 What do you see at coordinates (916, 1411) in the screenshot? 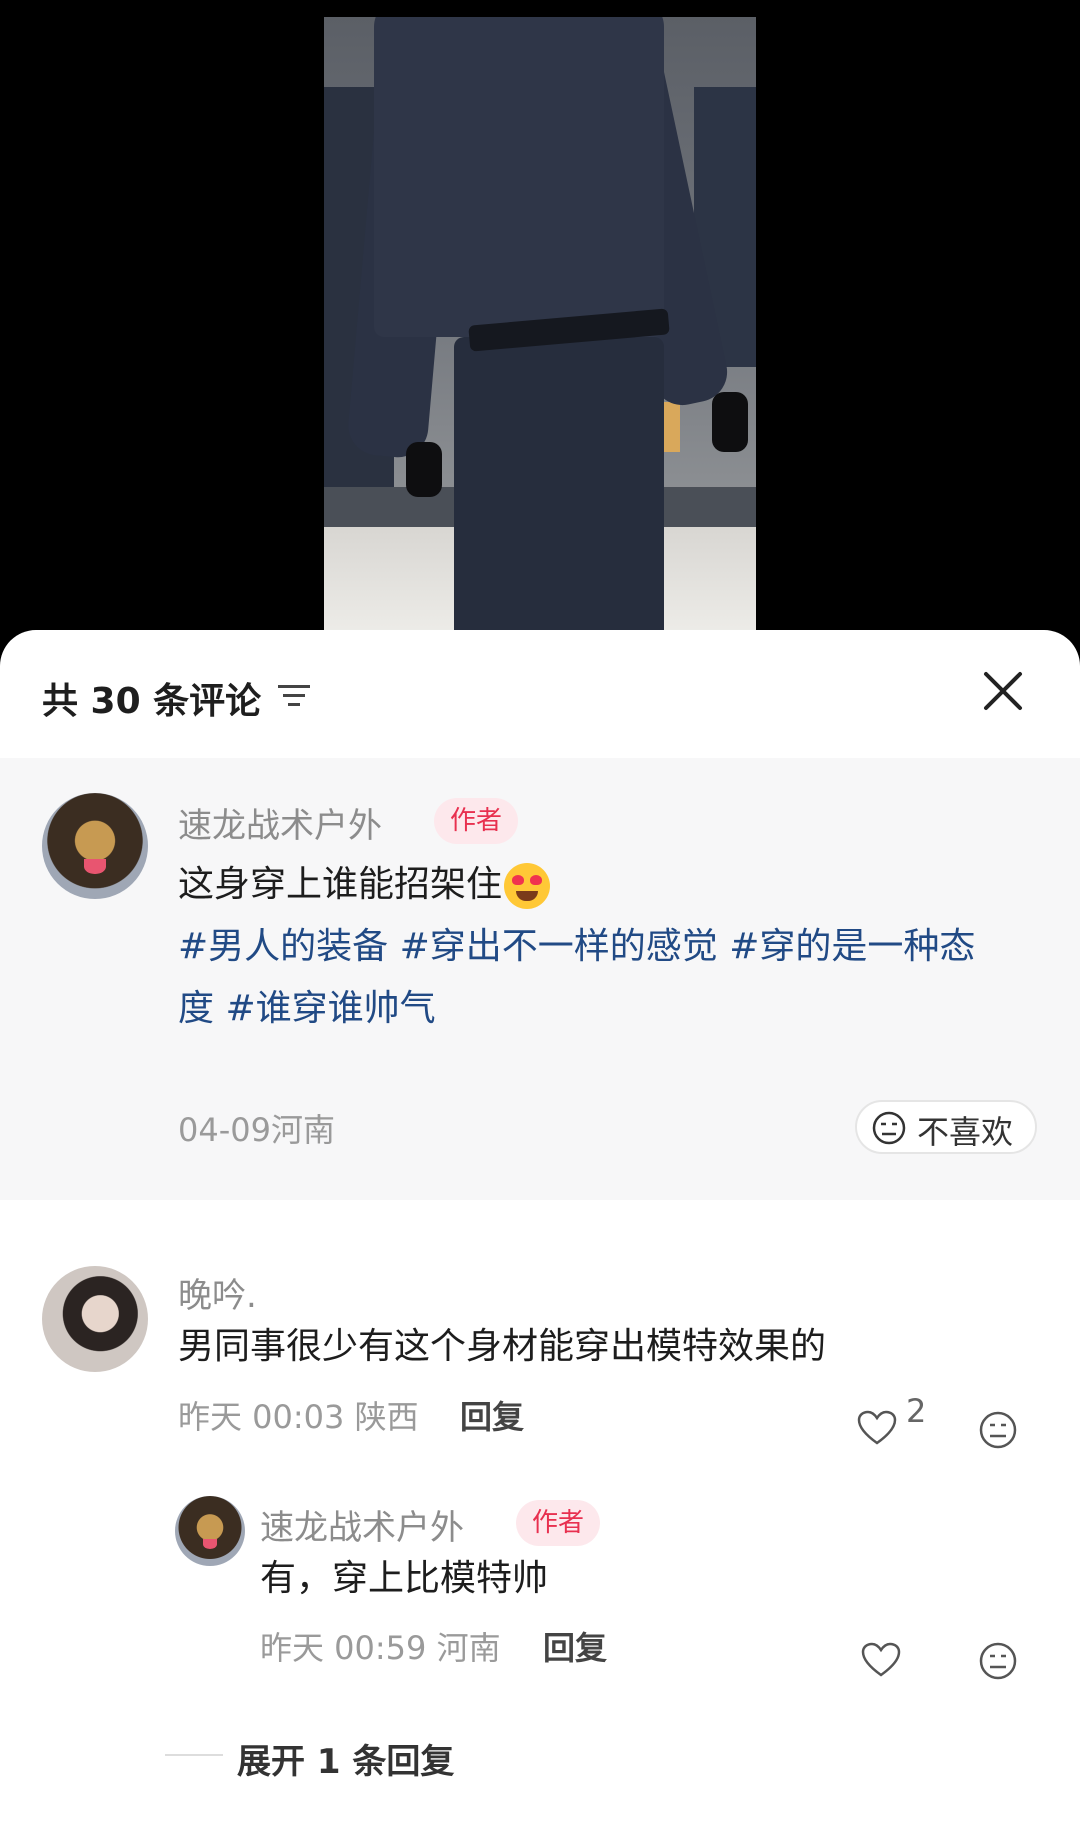
I see `like-count: 2` at bounding box center [916, 1411].